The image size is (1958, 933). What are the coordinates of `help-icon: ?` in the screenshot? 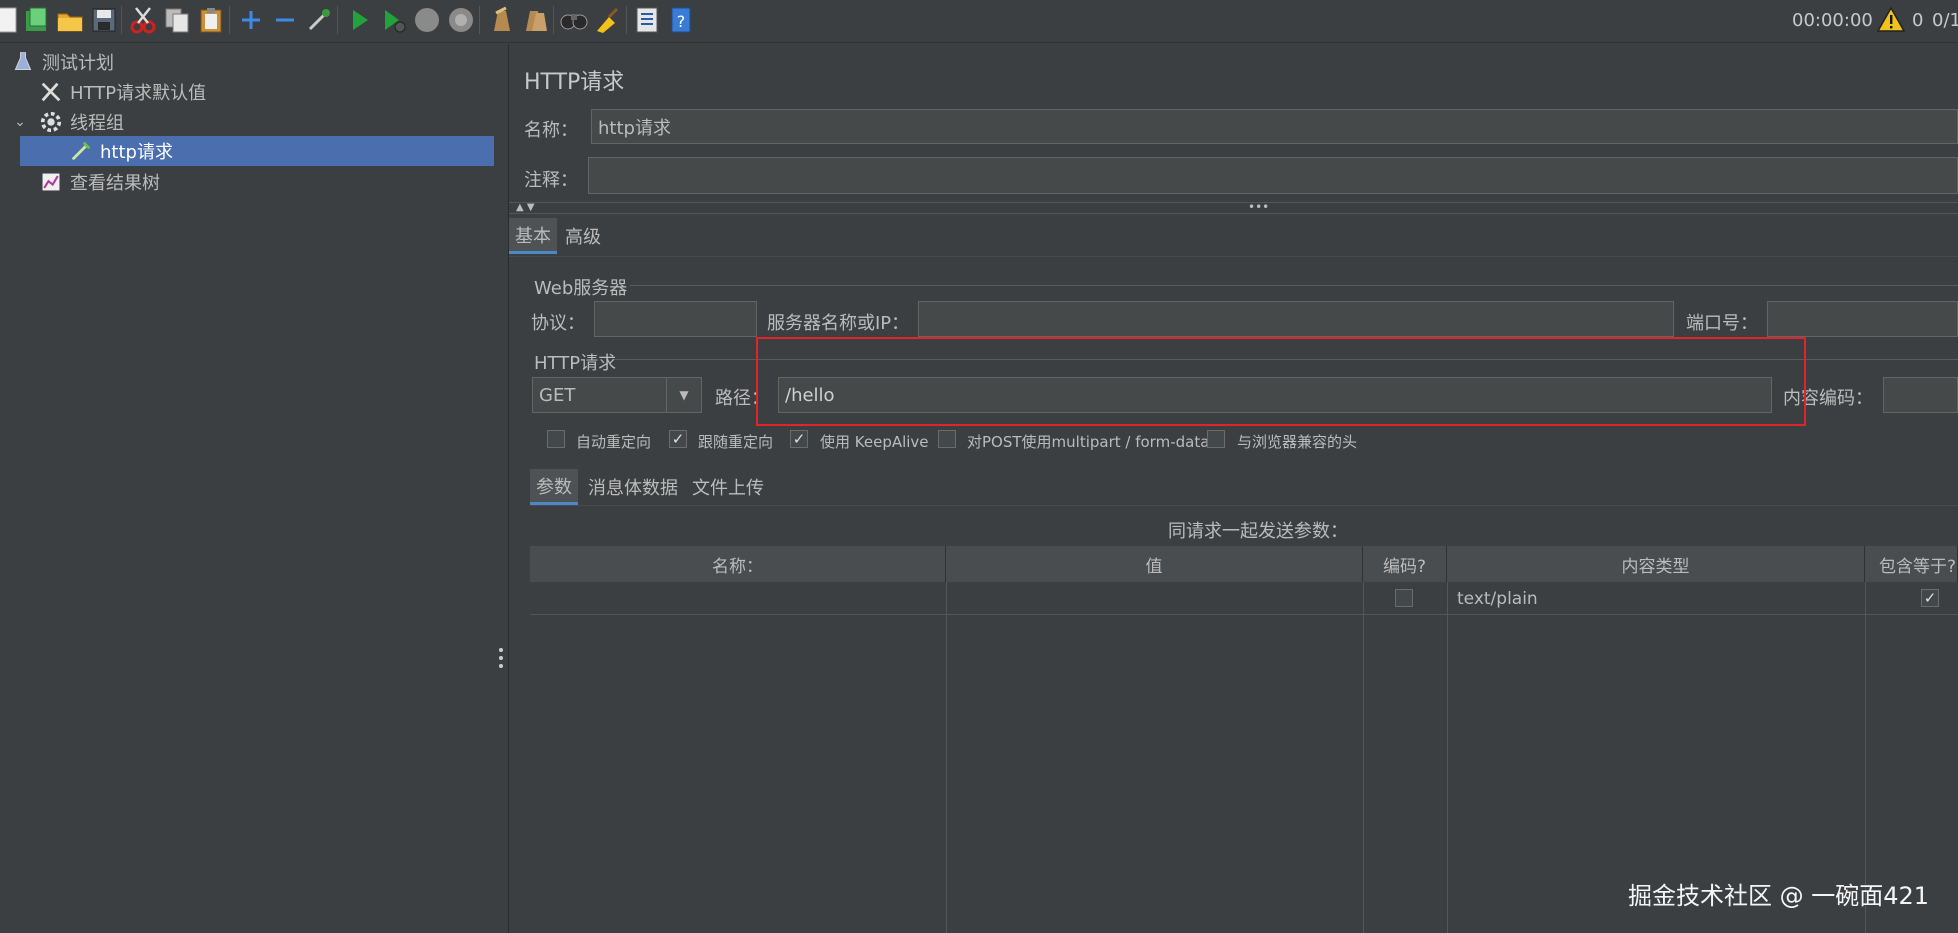 It's located at (681, 20).